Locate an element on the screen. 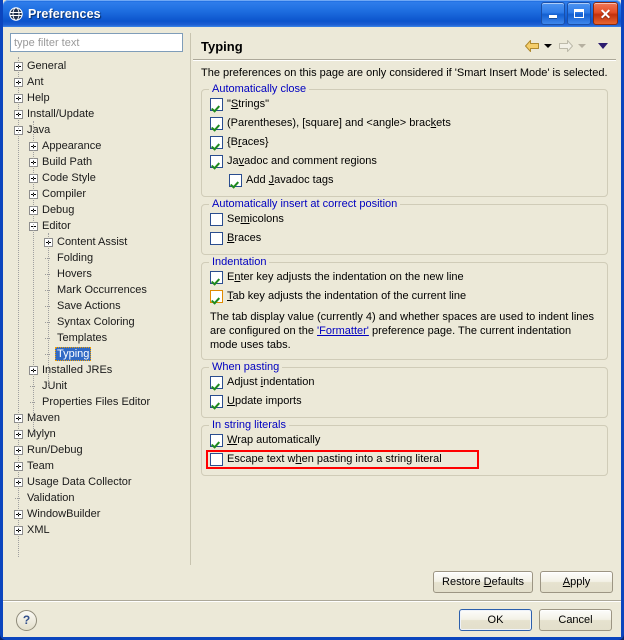 The width and height of the screenshot is (624, 640). tree-item-label: Install/Update is located at coordinates (61, 114).